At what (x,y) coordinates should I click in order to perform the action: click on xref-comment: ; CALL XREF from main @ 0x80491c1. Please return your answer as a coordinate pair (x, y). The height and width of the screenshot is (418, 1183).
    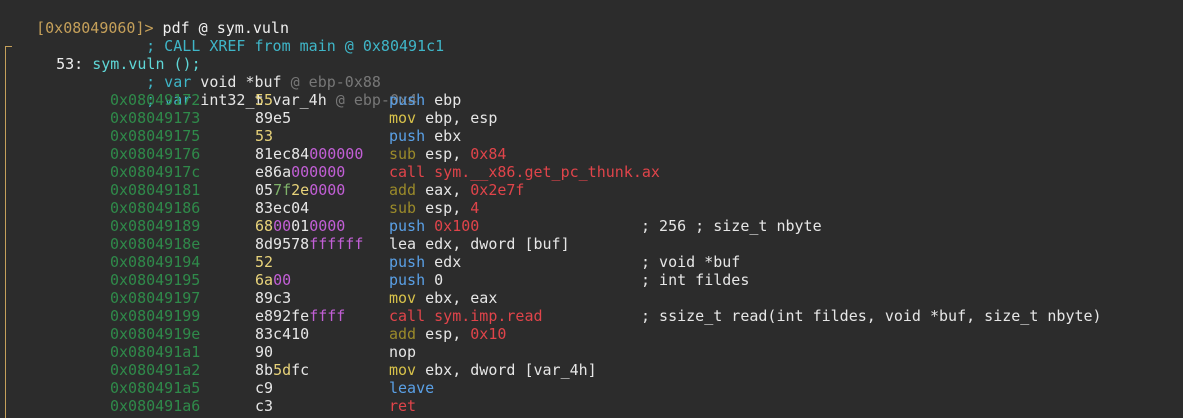
    Looking at the image, I should click on (295, 46).